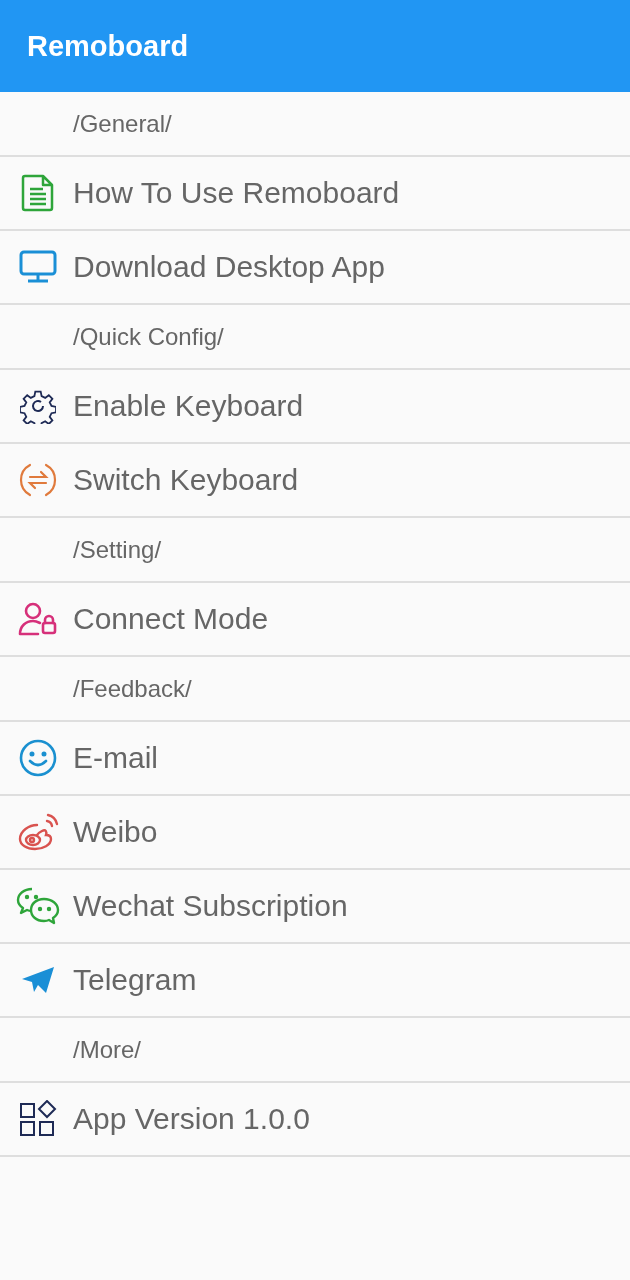  What do you see at coordinates (315, 833) in the screenshot?
I see `menu-item: Weibo` at bounding box center [315, 833].